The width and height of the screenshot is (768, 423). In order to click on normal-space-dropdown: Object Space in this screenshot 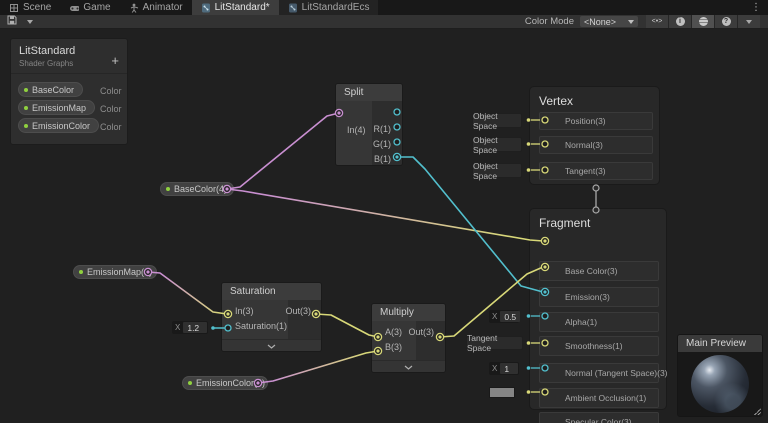, I will do `click(497, 144)`.